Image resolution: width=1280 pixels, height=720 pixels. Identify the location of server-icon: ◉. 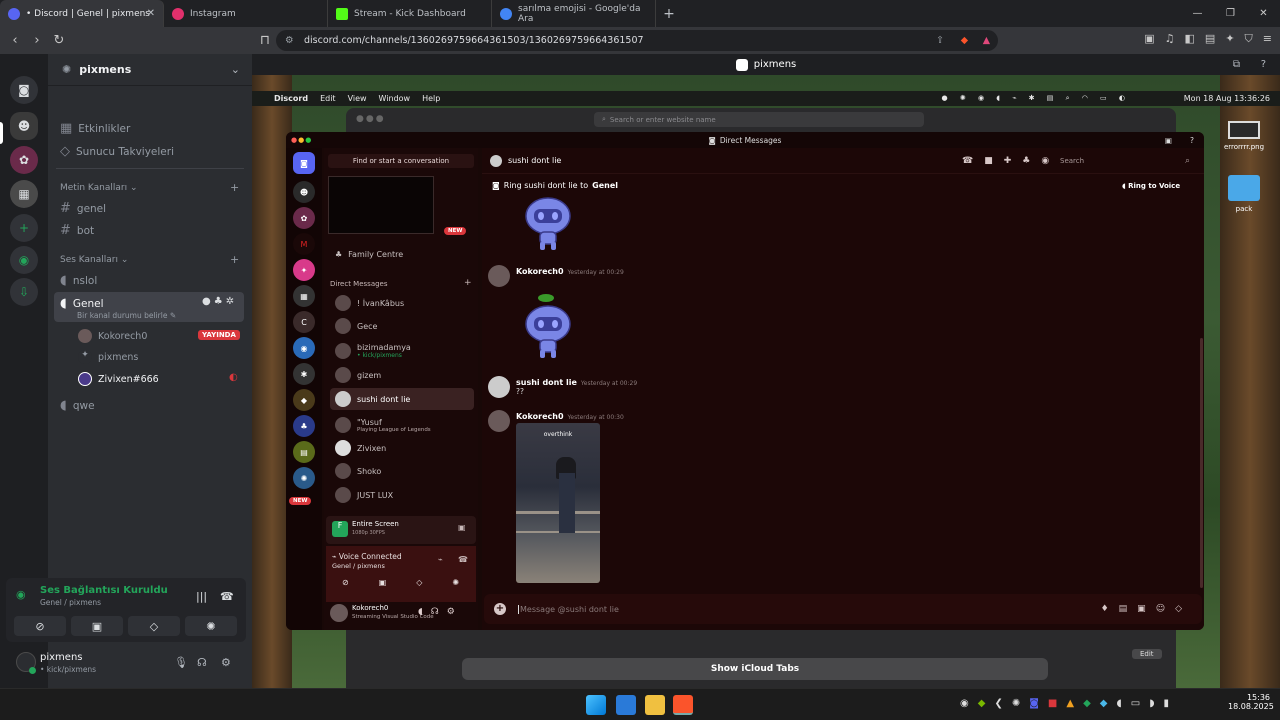
(304, 348).